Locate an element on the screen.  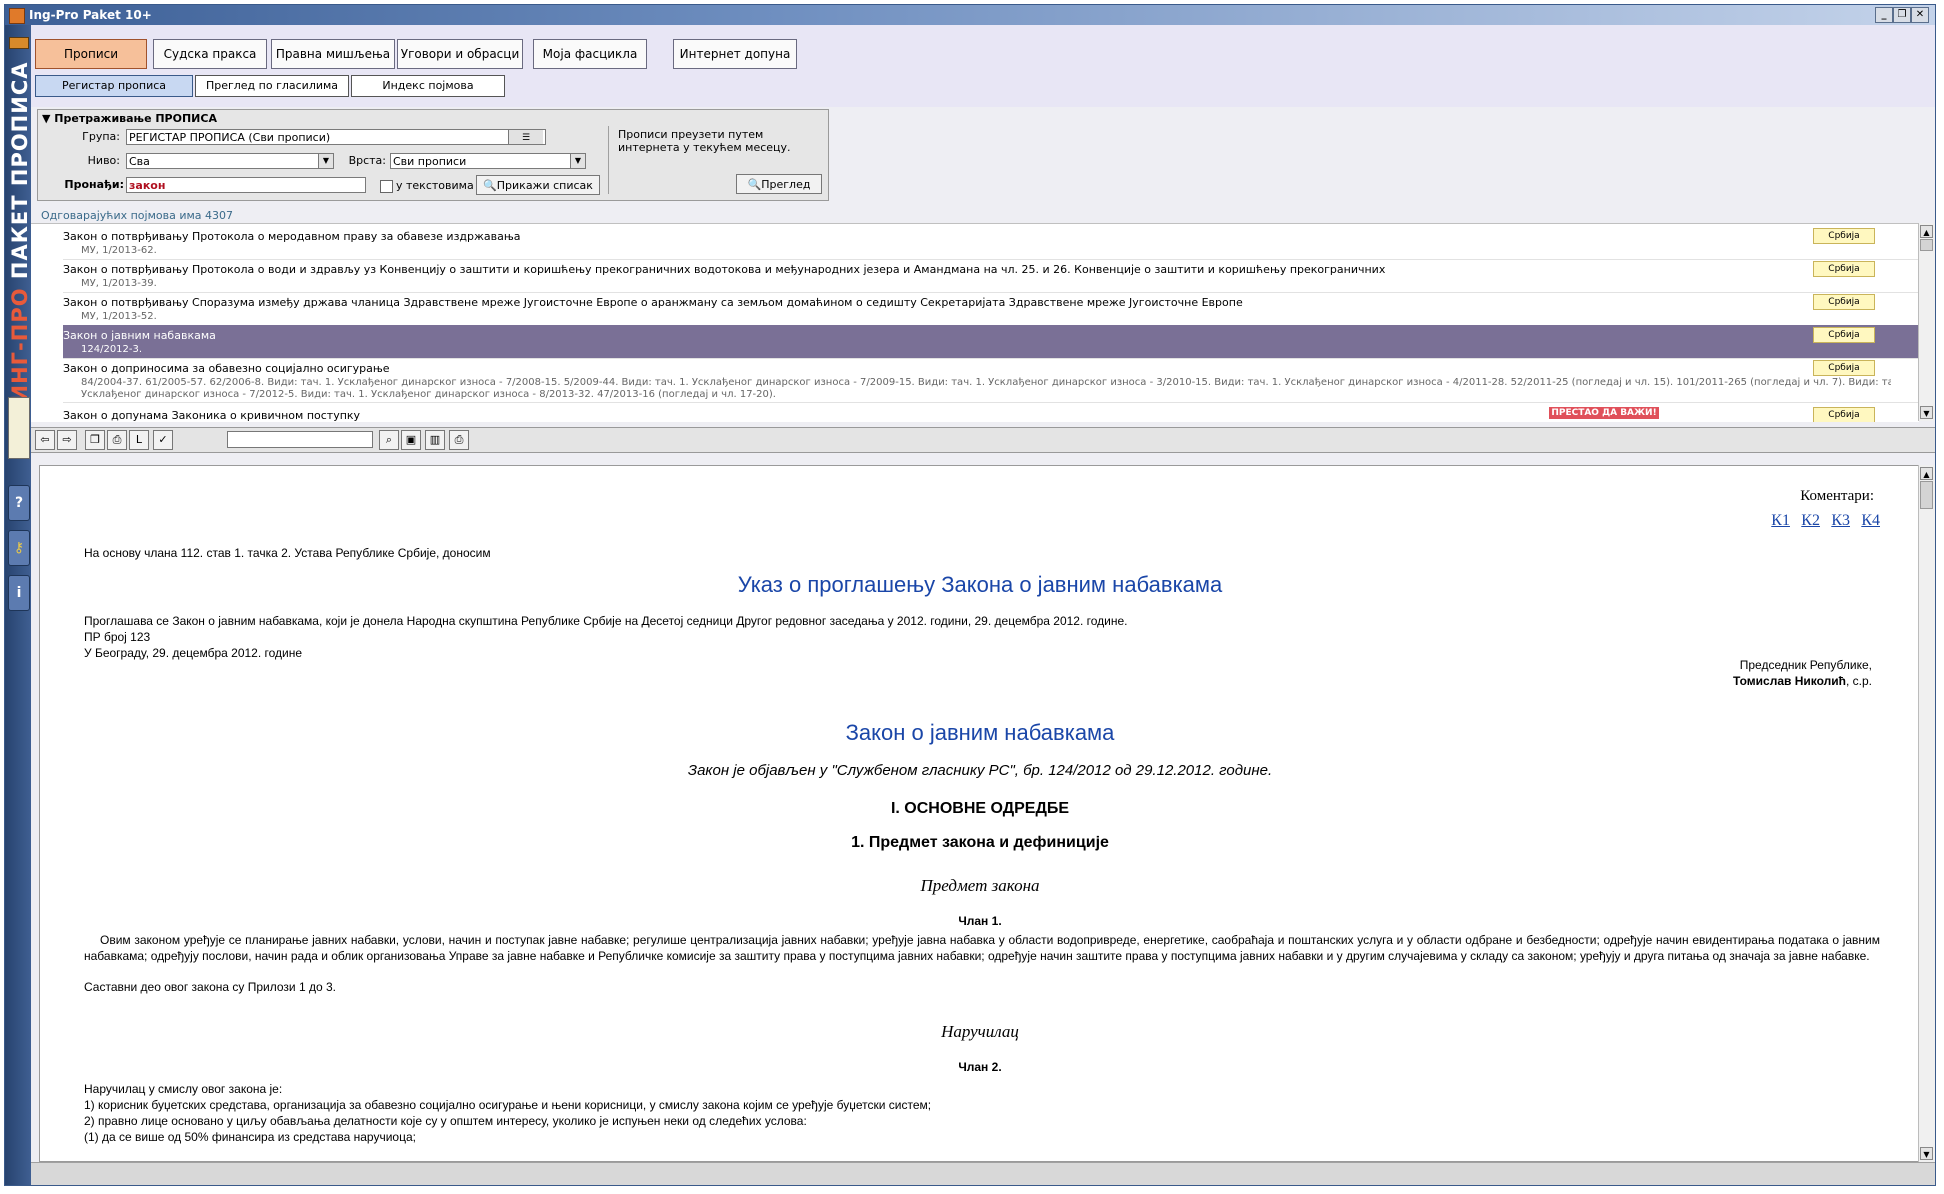
group-field: РЕГИСТАР ПРОПИСА (Сви прописи) ☰ is located at coordinates (336, 137).